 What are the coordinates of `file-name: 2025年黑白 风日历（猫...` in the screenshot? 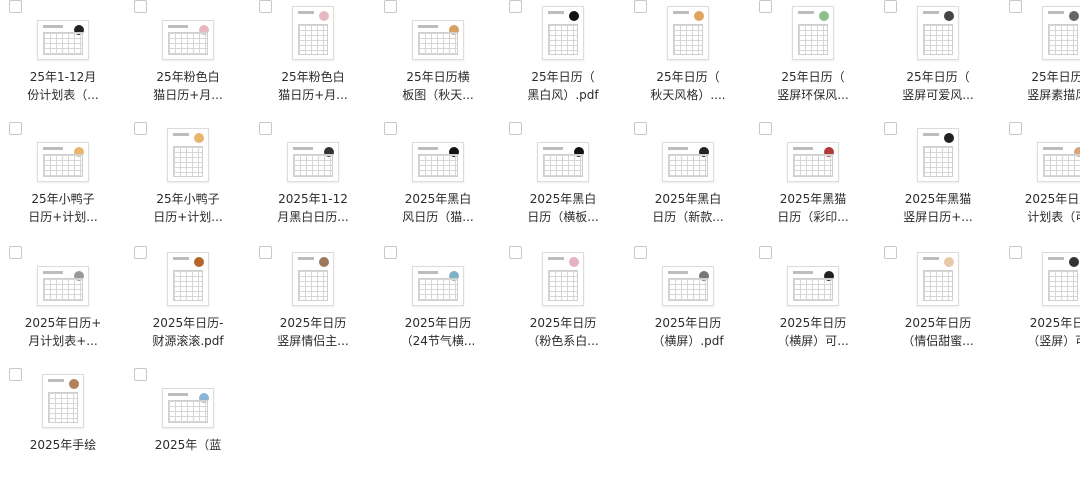 It's located at (438, 208).